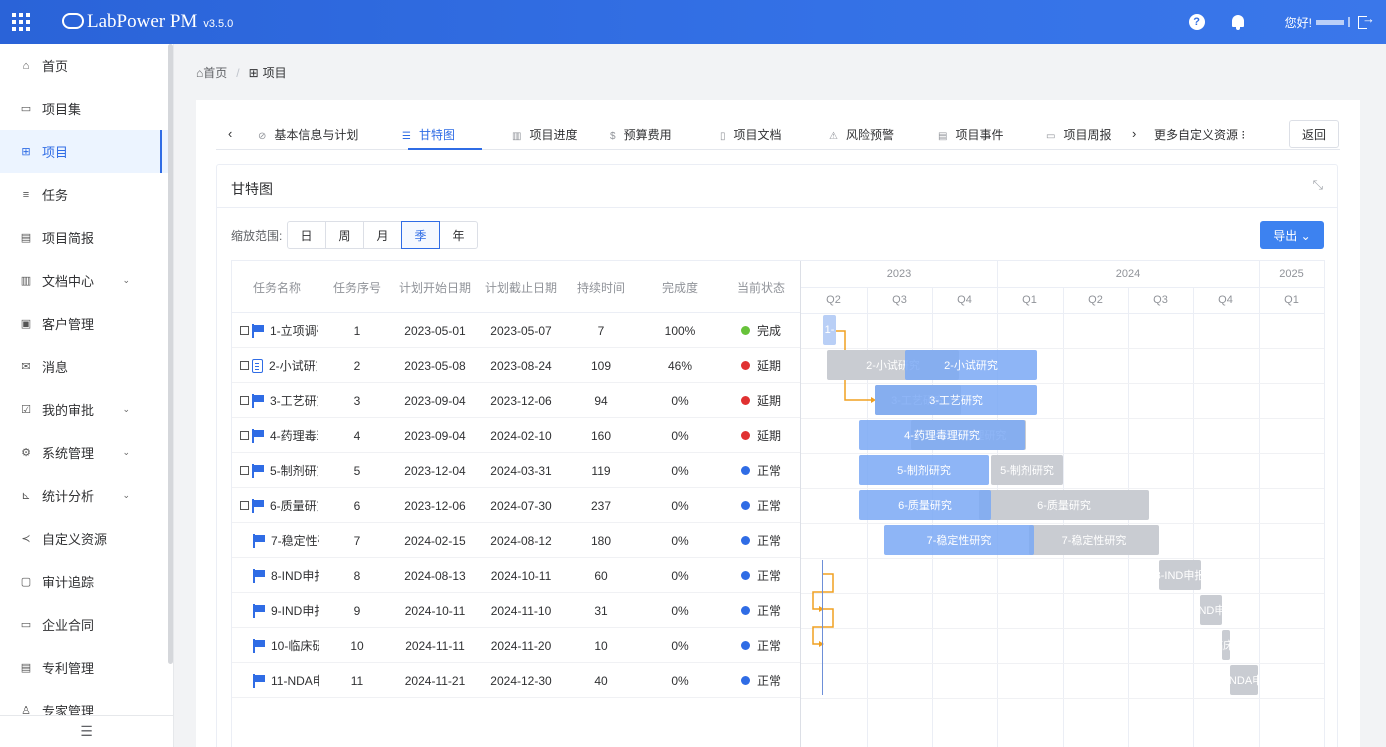 The height and width of the screenshot is (747, 1386). Describe the element at coordinates (516, 470) in the screenshot. I see `task-row: 5-制剂研究 5 2023-12-04 2024-03-31 119 0% 正常` at that location.